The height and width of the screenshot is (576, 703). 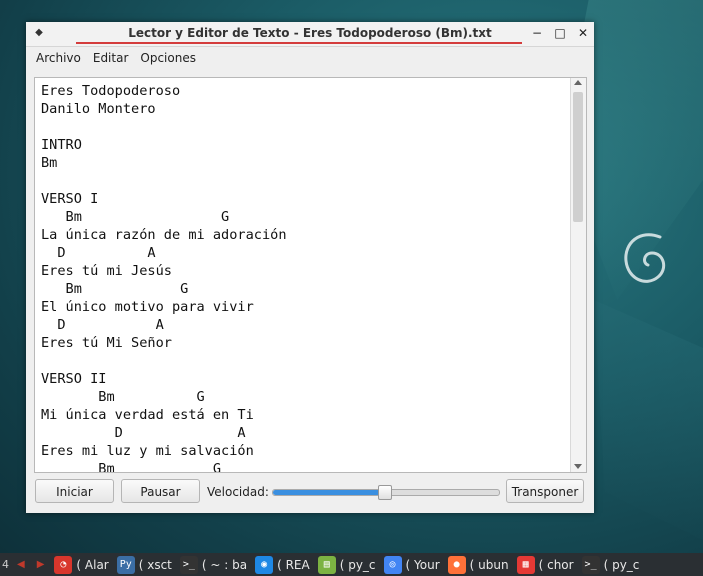 I want to click on taskbar-task: ◉( REA, so click(x=282, y=564).